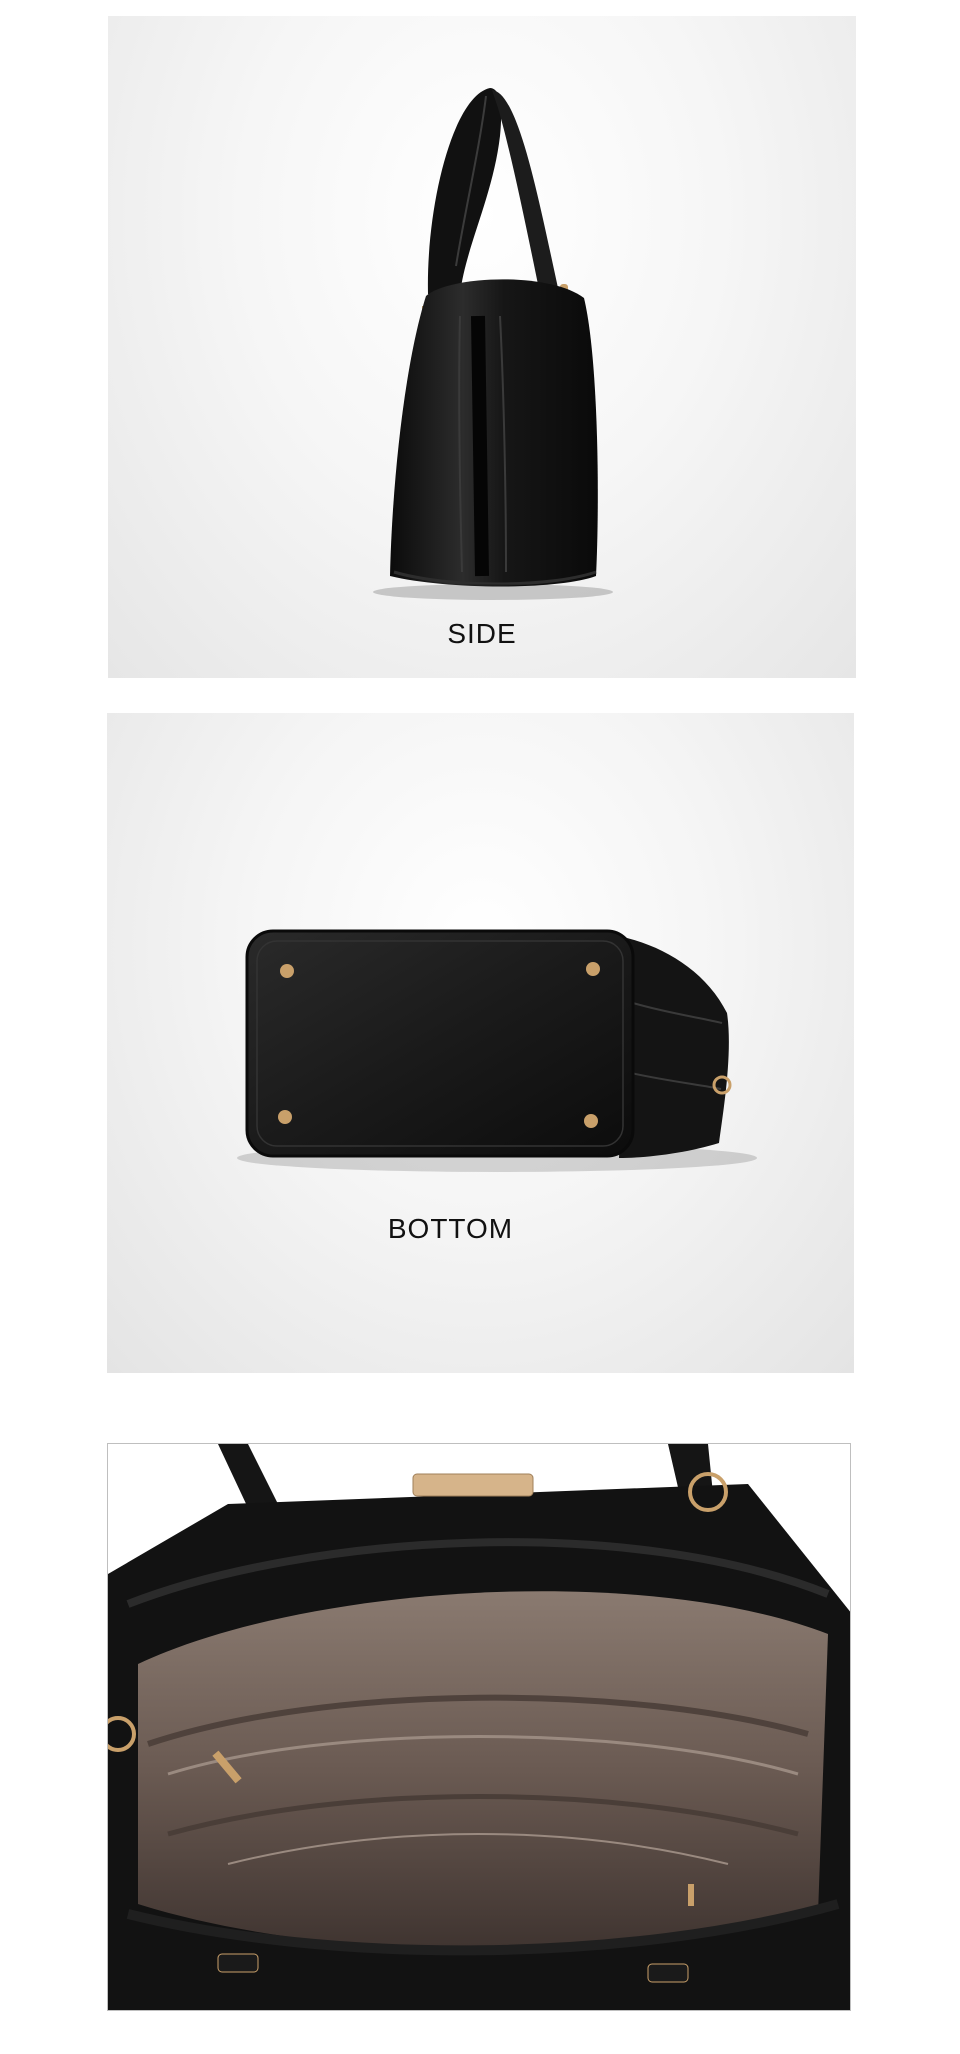 This screenshot has height=2054, width=960. What do you see at coordinates (473, 1485) in the screenshot?
I see `gold-bar` at bounding box center [473, 1485].